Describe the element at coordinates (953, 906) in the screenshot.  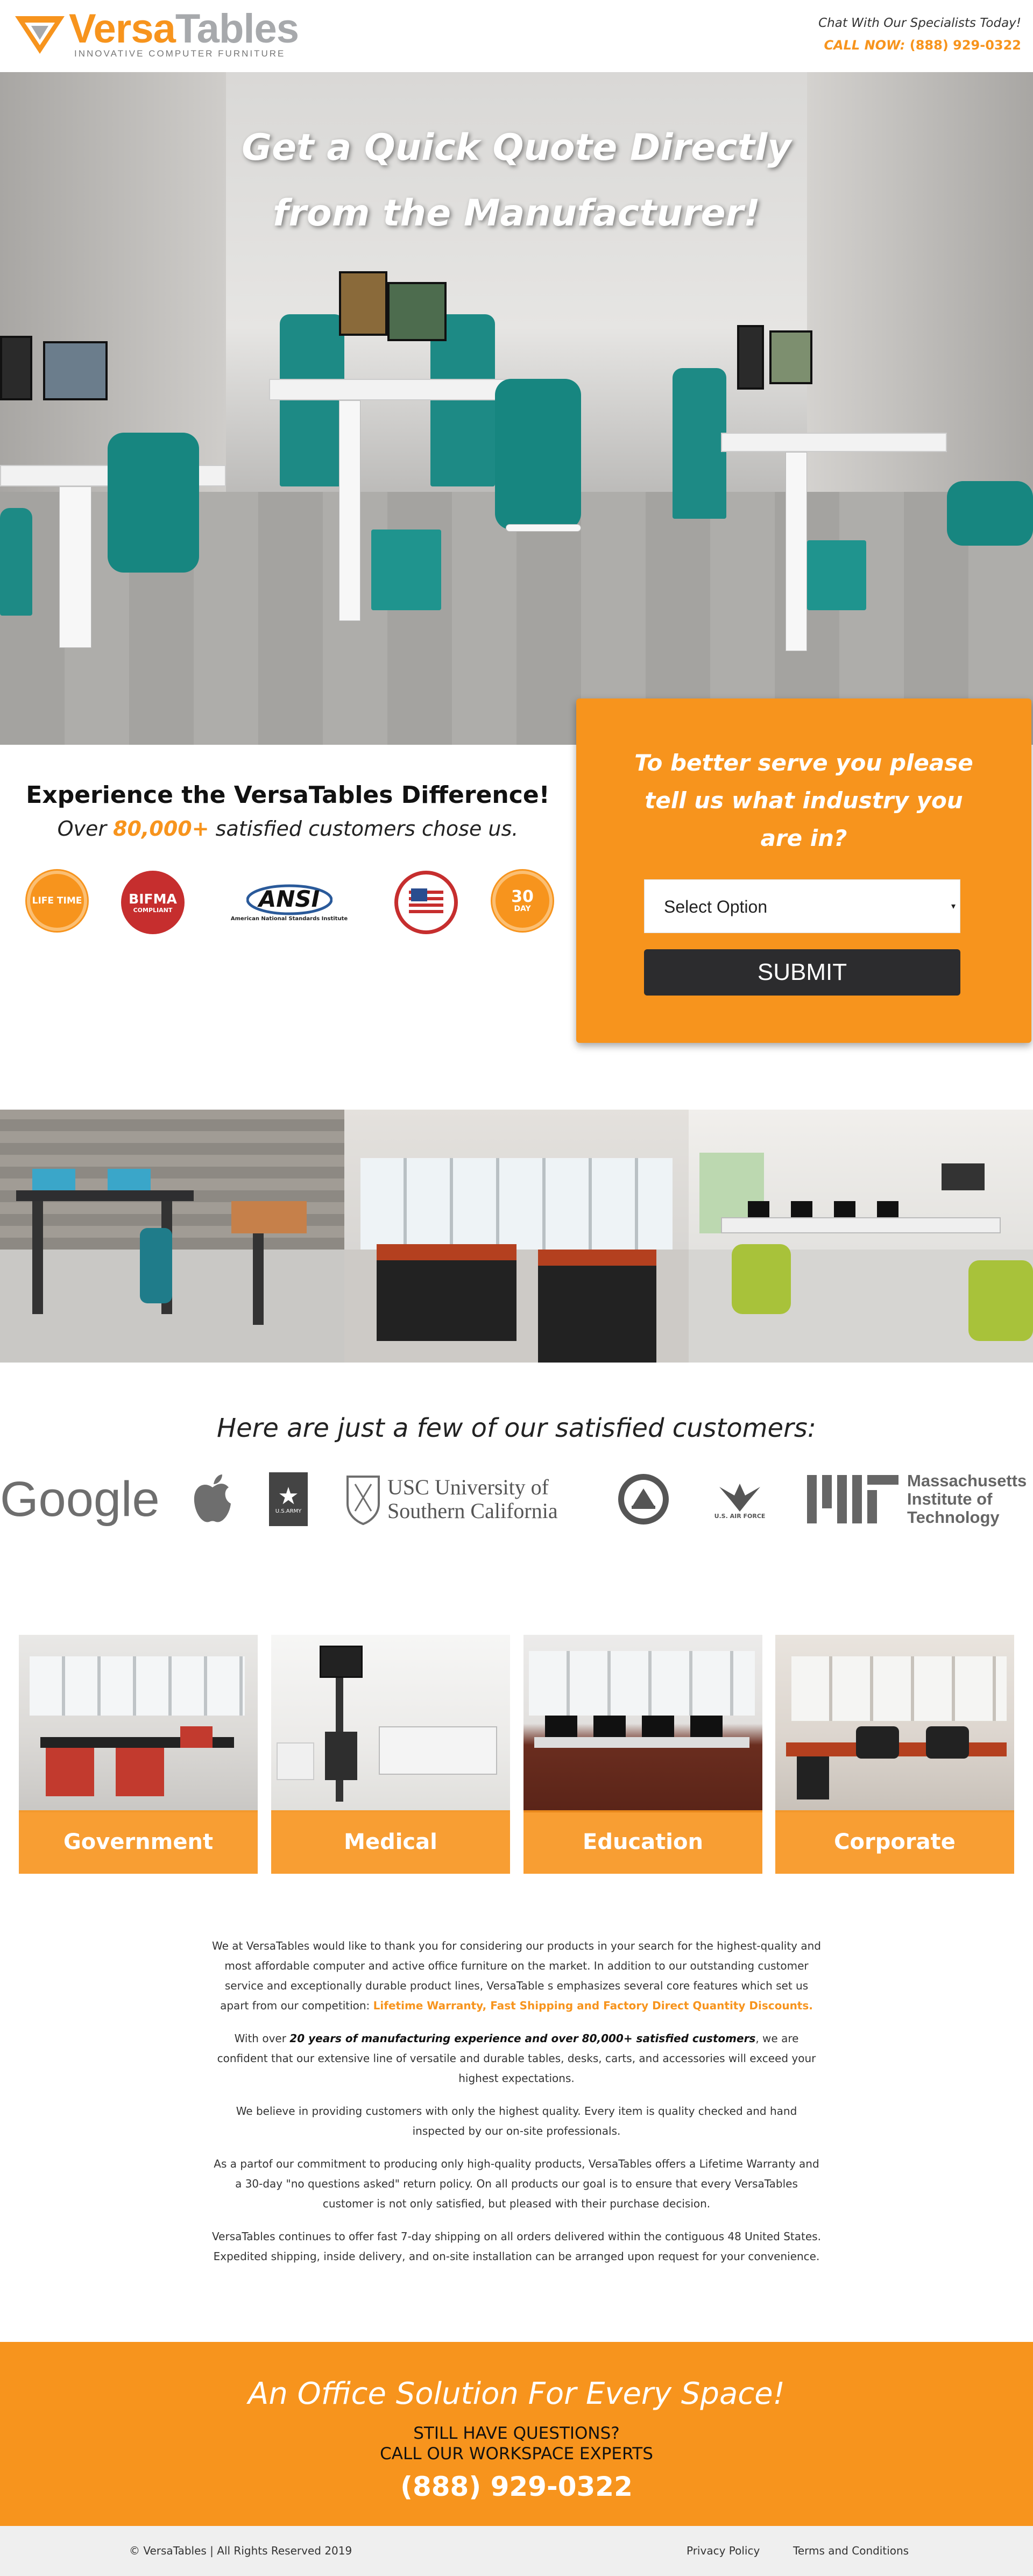
I see `select-caret-icon: ▾` at that location.